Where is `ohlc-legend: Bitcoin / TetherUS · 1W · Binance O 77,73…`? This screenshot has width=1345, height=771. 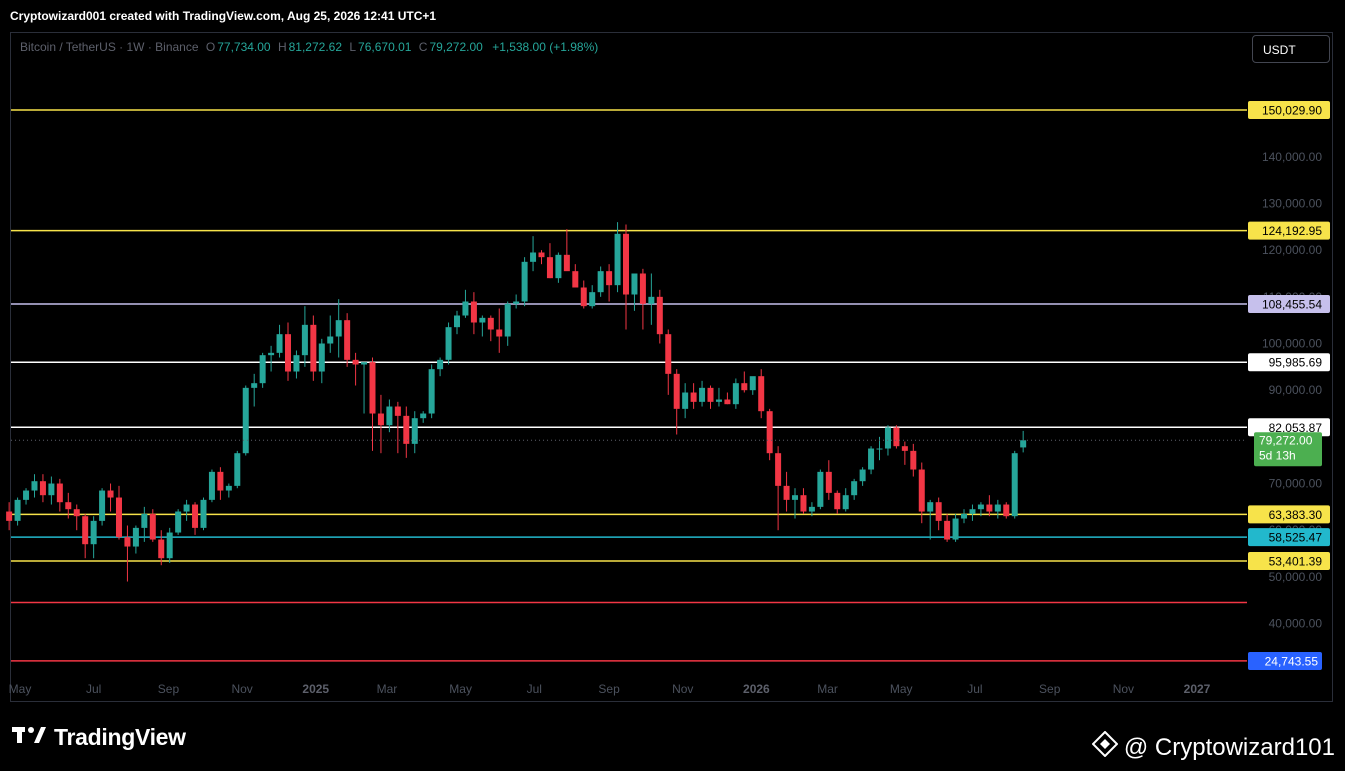 ohlc-legend: Bitcoin / TetherUS · 1W · Binance O 77,73… is located at coordinates (309, 47).